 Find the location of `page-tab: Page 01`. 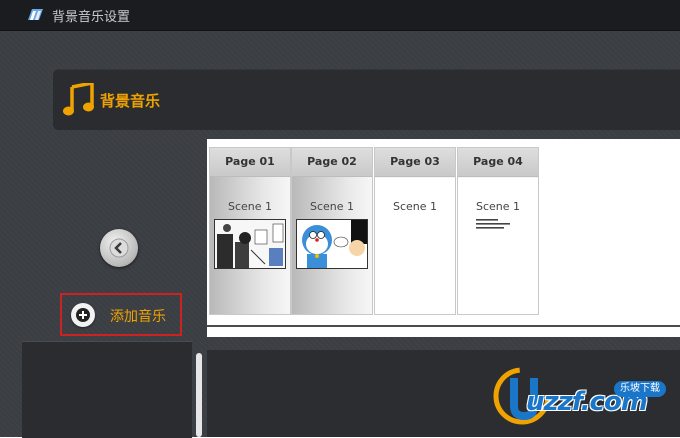

page-tab: Page 01 is located at coordinates (250, 162).